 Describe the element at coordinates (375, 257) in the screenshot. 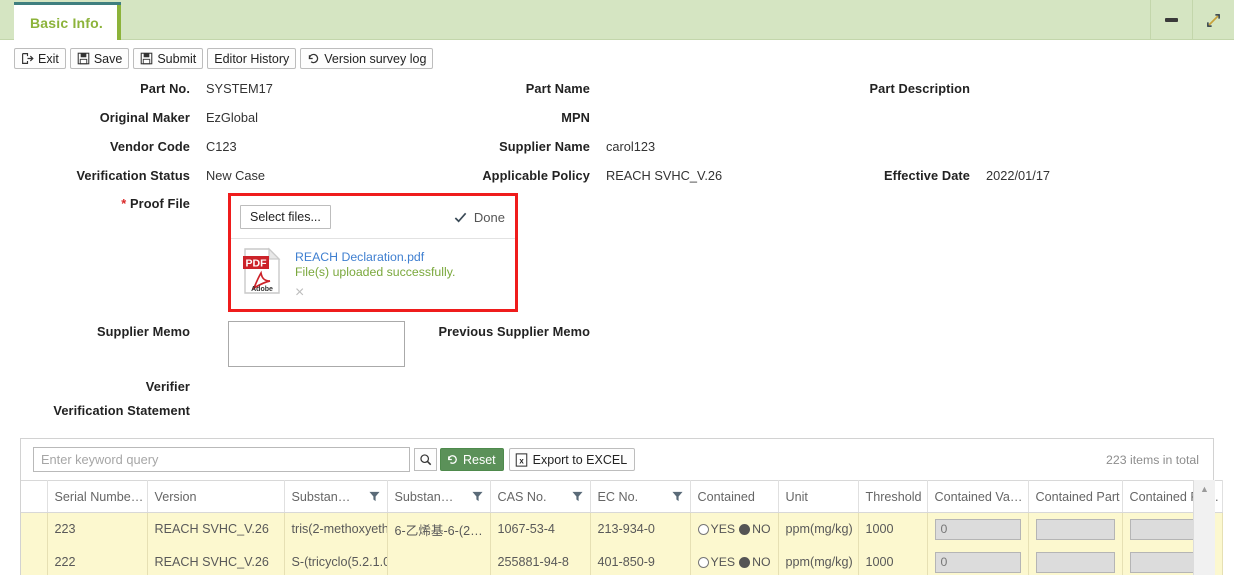

I see `uploaded-file-name: REACH Declaration.pdf` at that location.